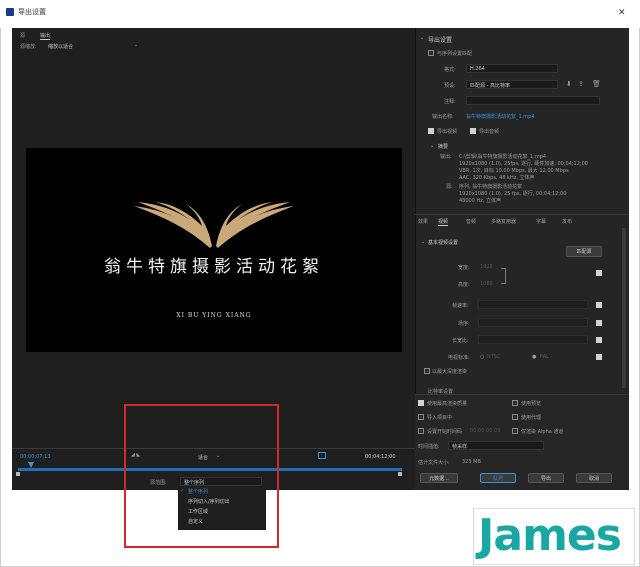 This screenshot has width=640, height=567. I want to click on max-quality-checkbox, so click(421, 403).